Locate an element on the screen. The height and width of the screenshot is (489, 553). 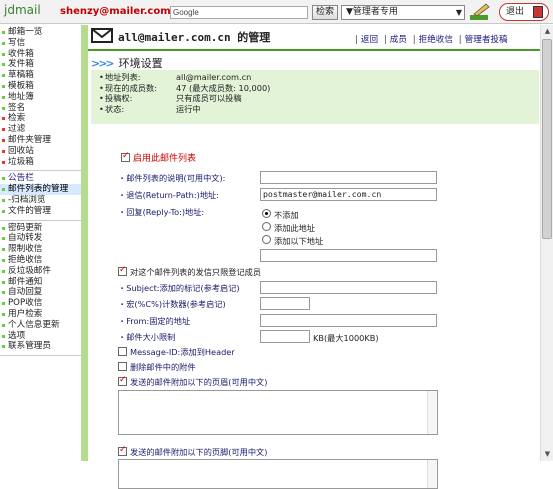
scroll-thumb is located at coordinates (547, 139).